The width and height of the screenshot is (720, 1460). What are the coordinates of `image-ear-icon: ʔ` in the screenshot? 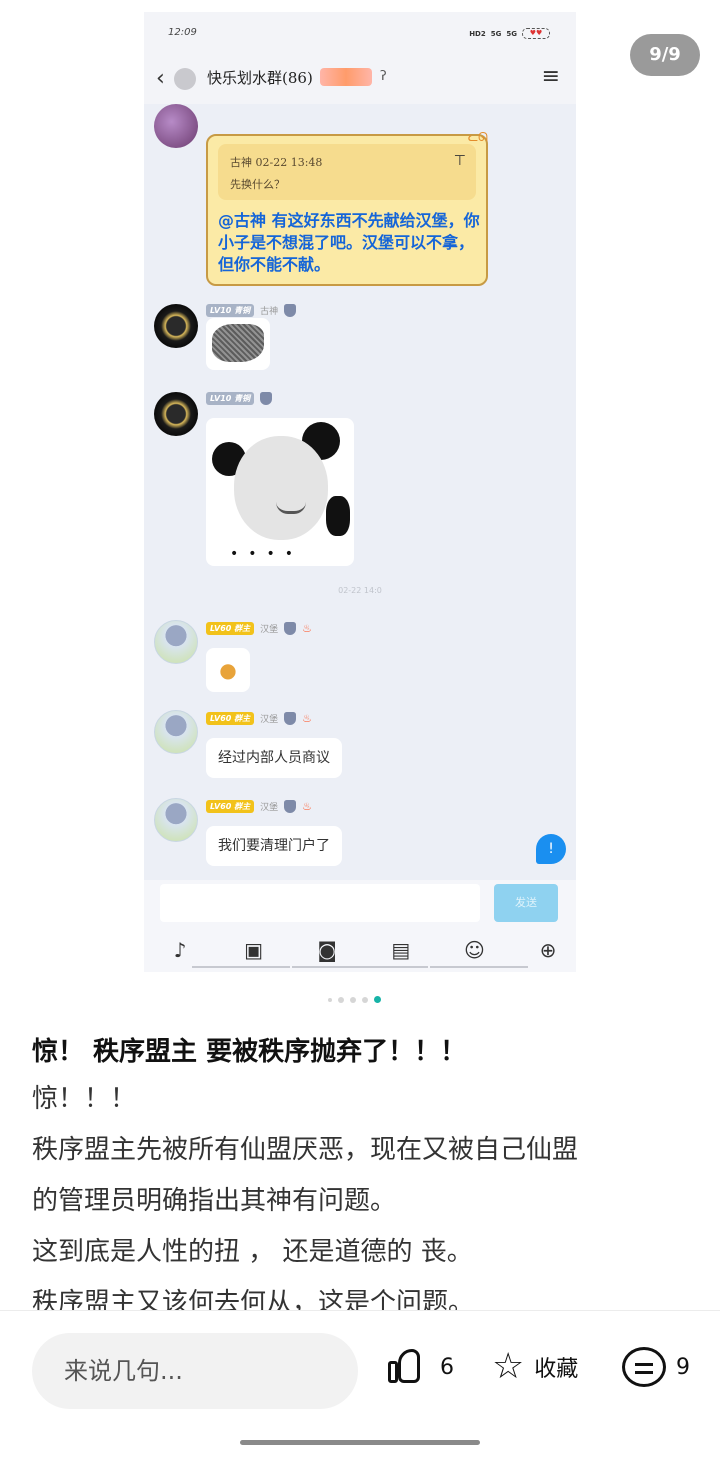 It's located at (383, 76).